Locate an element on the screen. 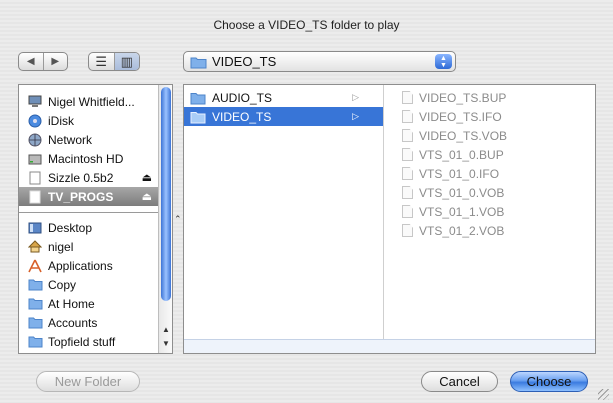 The height and width of the screenshot is (403, 613). file-name: VTS_01_2.VOB is located at coordinates (462, 230).